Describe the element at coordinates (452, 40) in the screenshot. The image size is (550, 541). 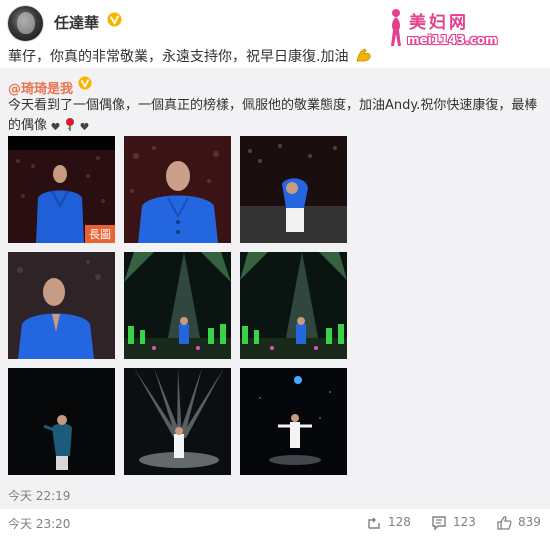
I see `watermark-url: mei1143.com` at that location.